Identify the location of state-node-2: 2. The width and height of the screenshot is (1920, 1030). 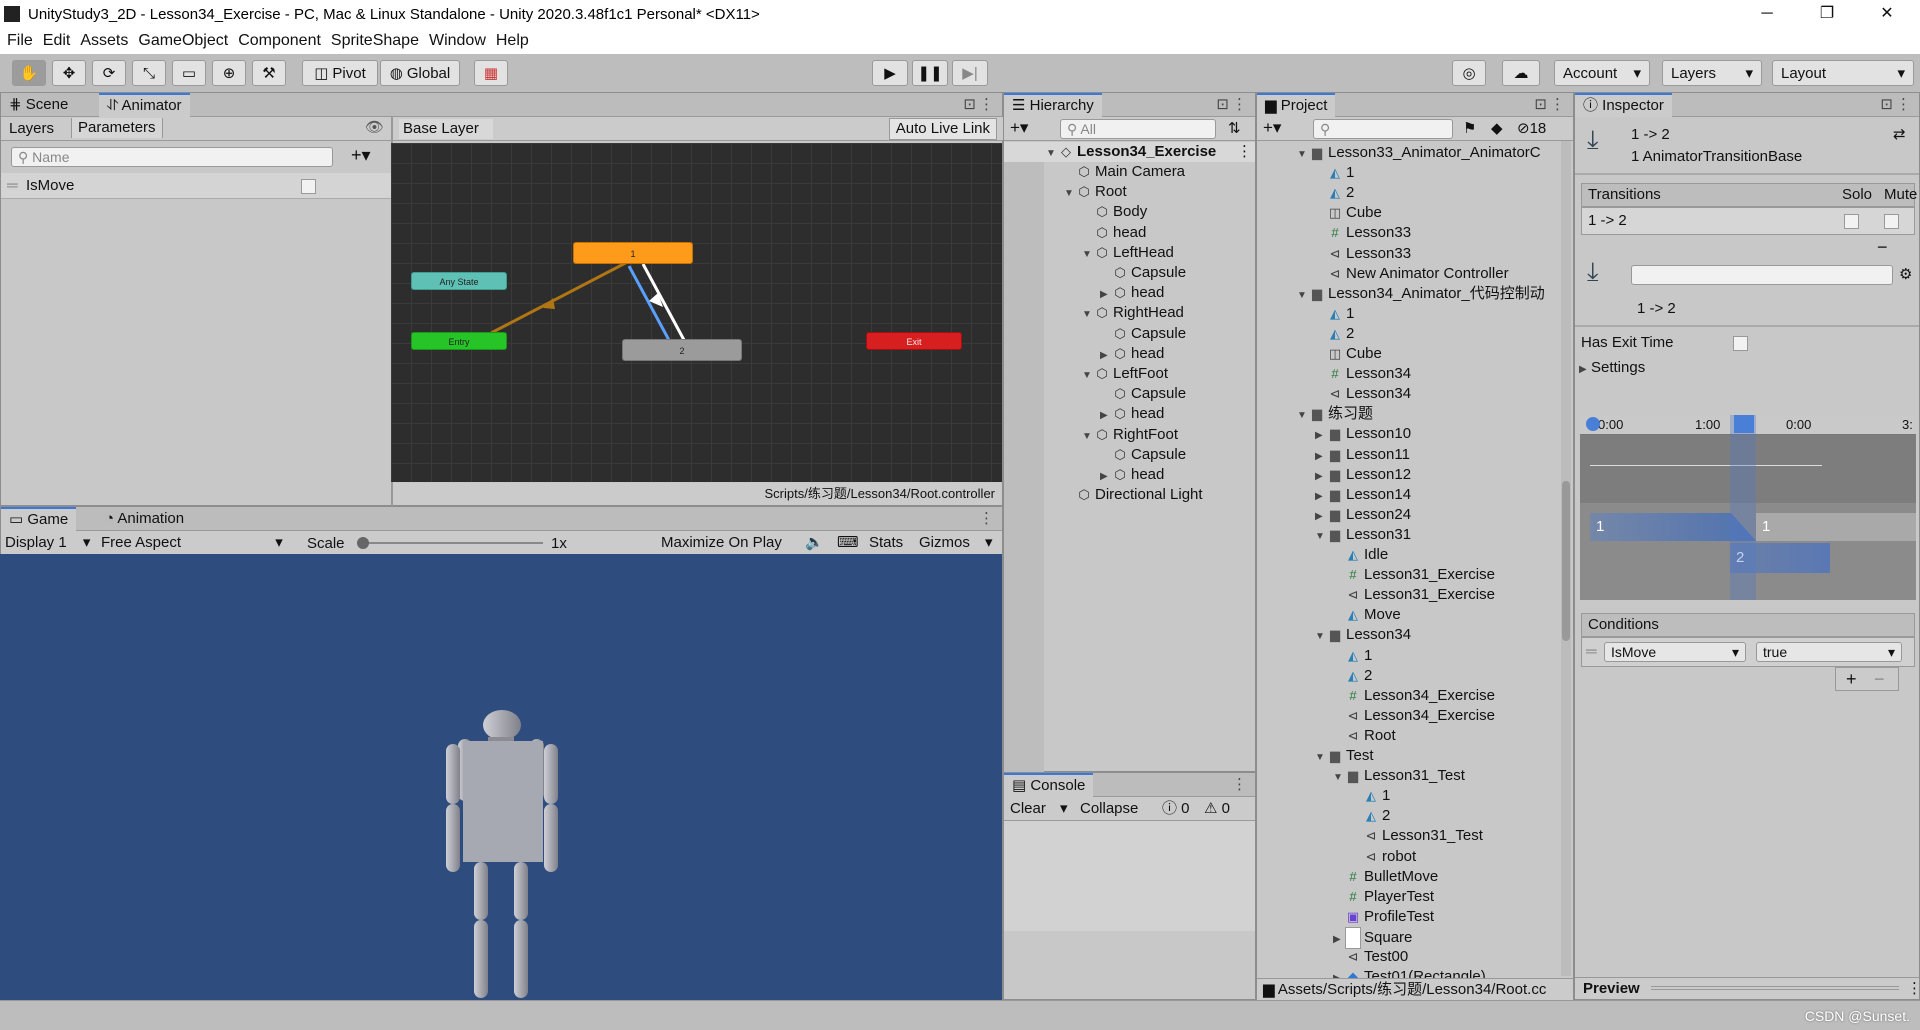
(682, 350).